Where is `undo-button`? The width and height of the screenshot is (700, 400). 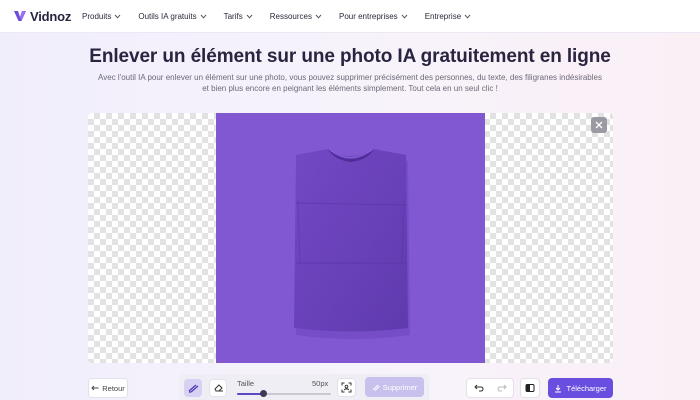
undo-button is located at coordinates (478, 388).